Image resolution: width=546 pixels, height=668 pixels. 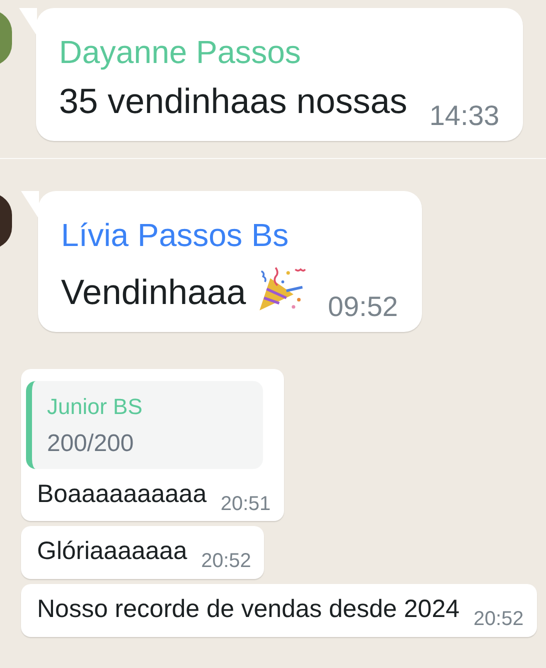 What do you see at coordinates (245, 504) in the screenshot?
I see `message-time: 20:51` at bounding box center [245, 504].